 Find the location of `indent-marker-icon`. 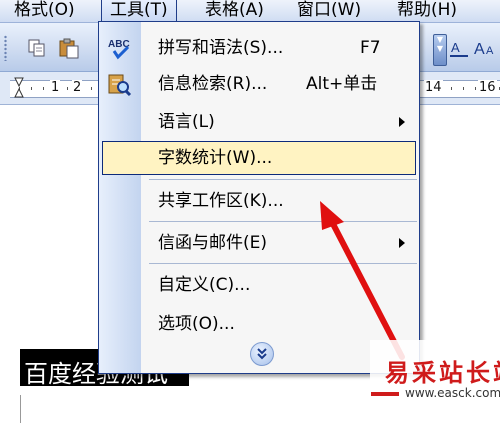

indent-marker-icon is located at coordinates (19, 88).